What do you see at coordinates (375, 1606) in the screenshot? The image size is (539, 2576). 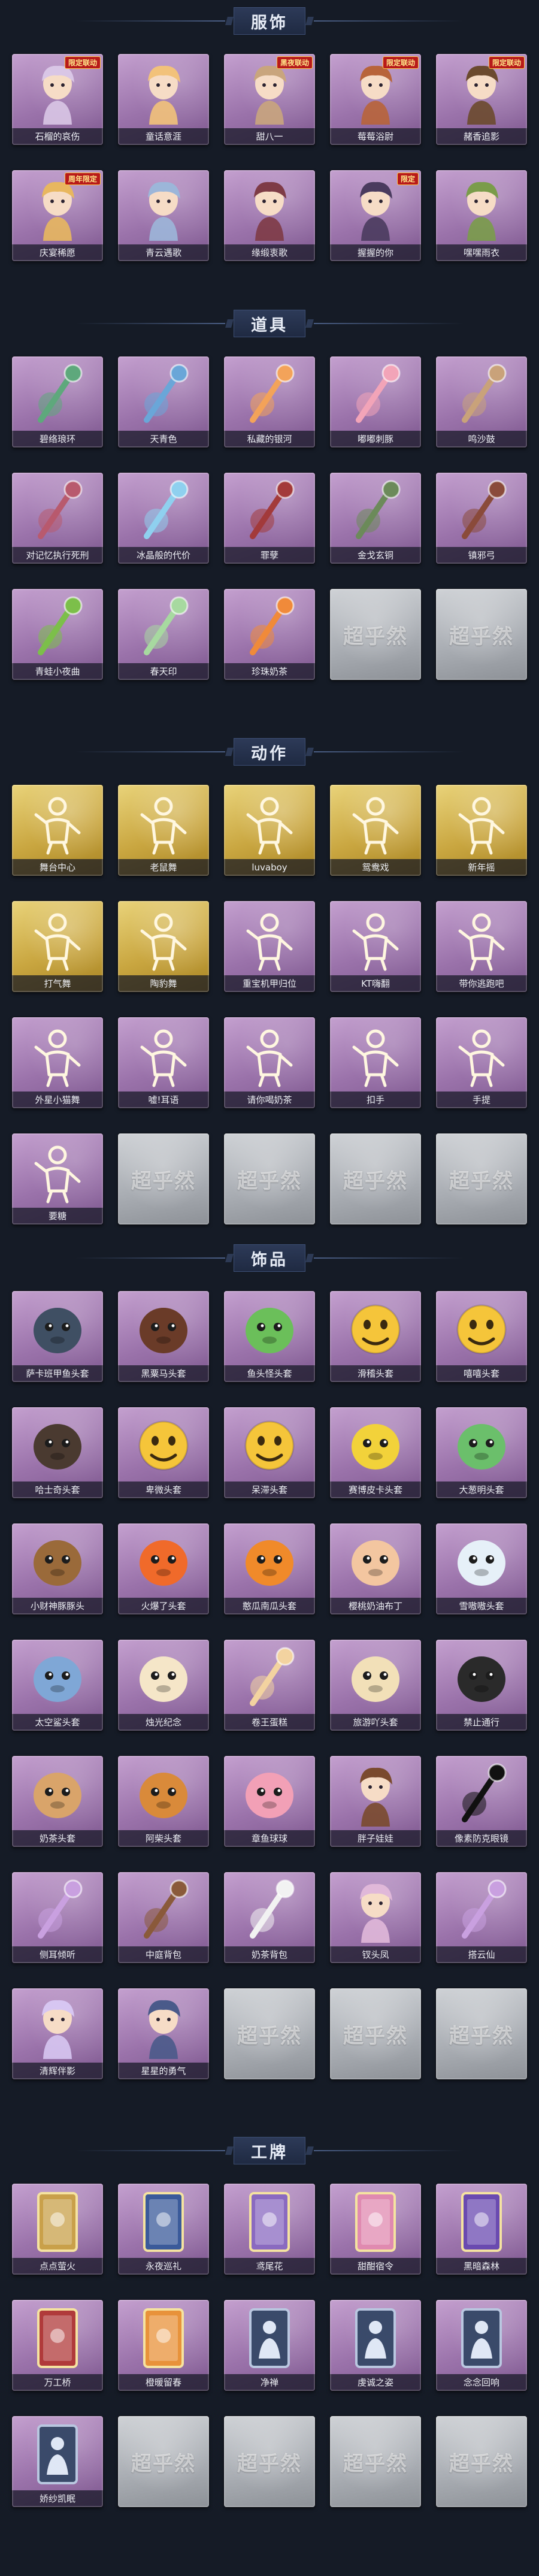 I see `item-label: 樱桃奶油布丁` at bounding box center [375, 1606].